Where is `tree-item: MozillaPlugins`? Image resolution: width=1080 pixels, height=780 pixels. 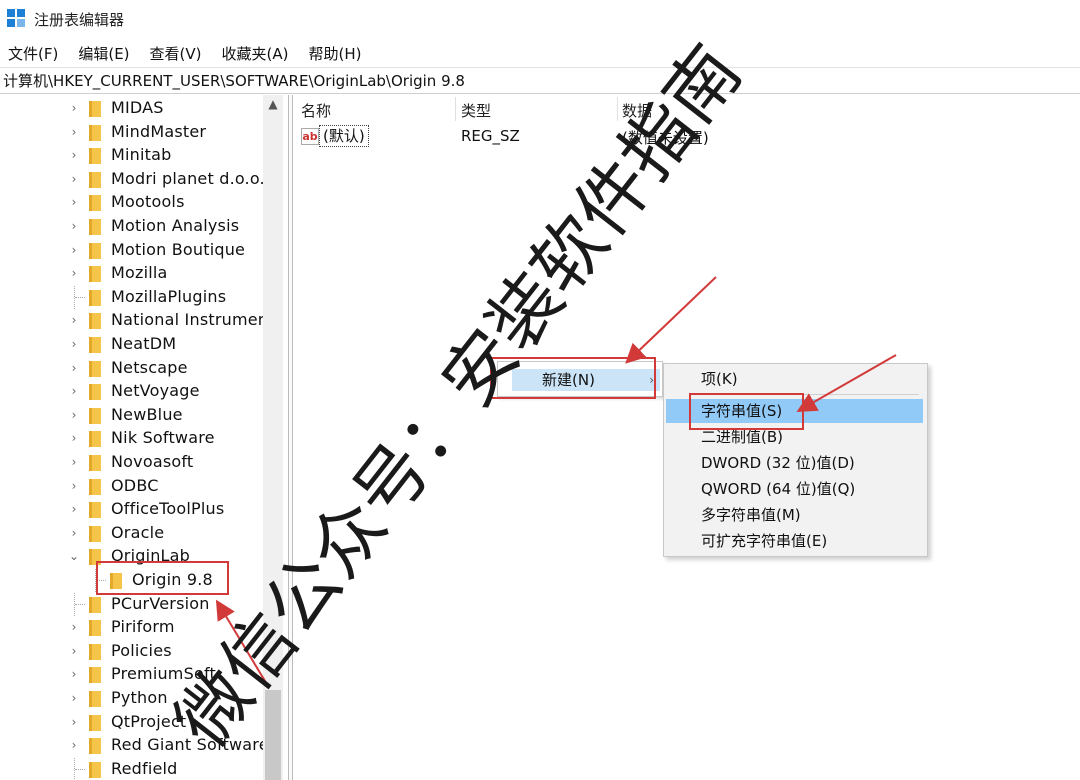
tree-item: MozillaPlugins is located at coordinates (131, 297).